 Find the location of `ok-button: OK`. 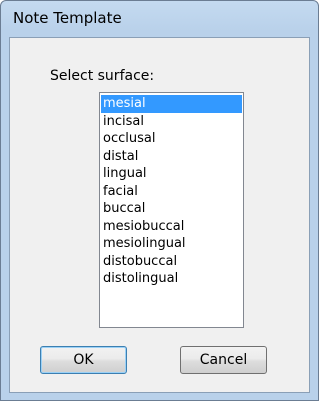

ok-button: OK is located at coordinates (83, 360).